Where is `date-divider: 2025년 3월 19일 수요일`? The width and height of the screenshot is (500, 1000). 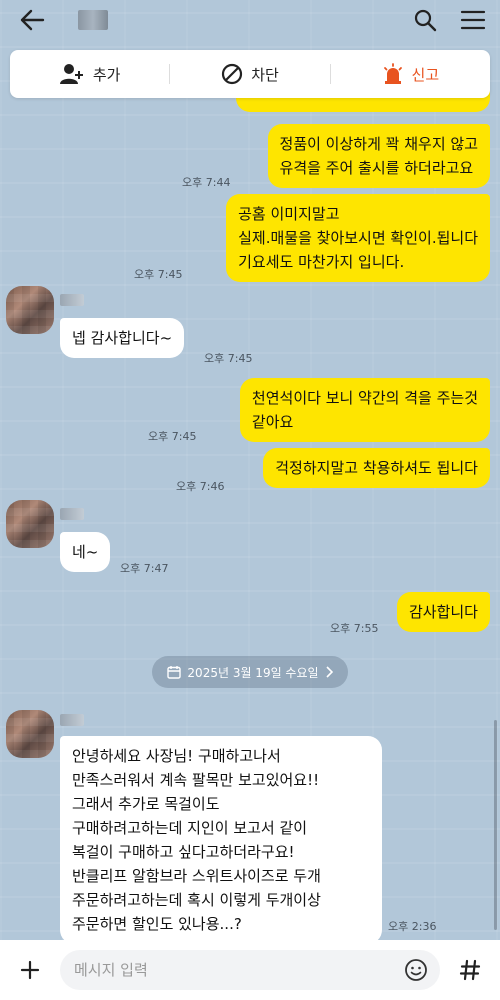
date-divider: 2025년 3월 19일 수요일 is located at coordinates (250, 672).